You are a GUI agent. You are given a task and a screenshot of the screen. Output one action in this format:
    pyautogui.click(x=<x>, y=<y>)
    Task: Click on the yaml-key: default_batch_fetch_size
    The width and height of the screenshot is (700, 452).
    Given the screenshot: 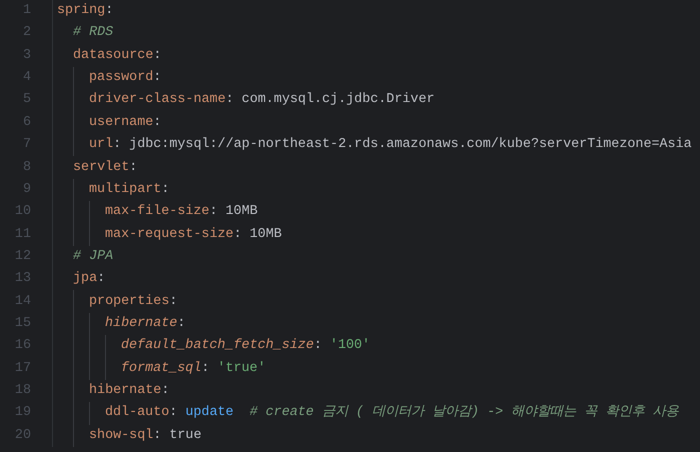 What is the action you would take?
    pyautogui.click(x=217, y=346)
    